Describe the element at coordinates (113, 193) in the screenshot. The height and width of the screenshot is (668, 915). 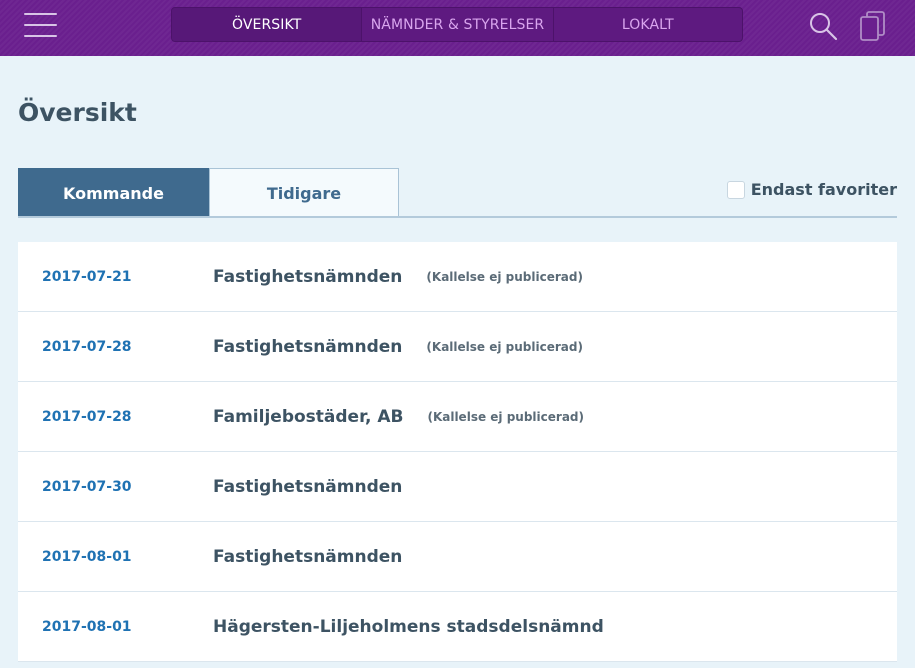
I see `tab-kommande: Kommande` at that location.